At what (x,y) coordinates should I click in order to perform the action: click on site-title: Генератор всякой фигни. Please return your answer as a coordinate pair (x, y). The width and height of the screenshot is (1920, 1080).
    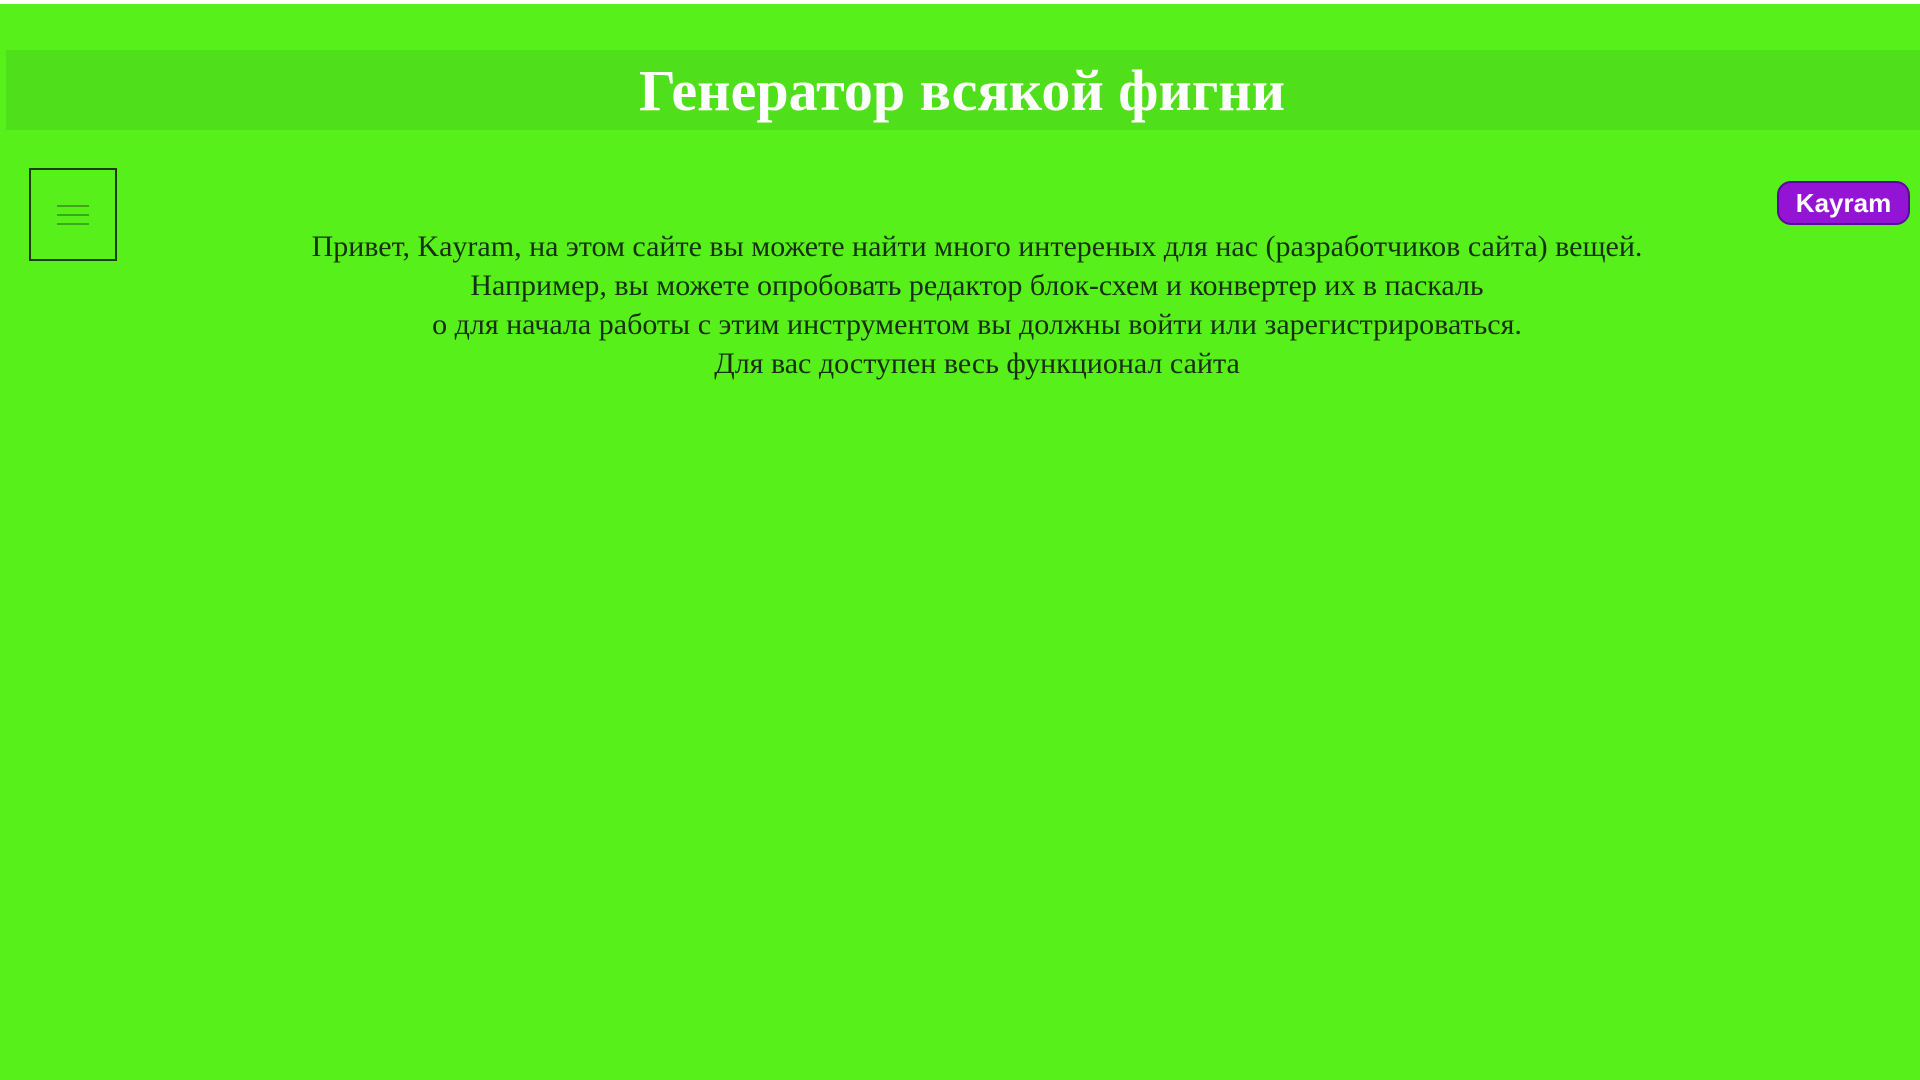
    Looking at the image, I should click on (962, 90).